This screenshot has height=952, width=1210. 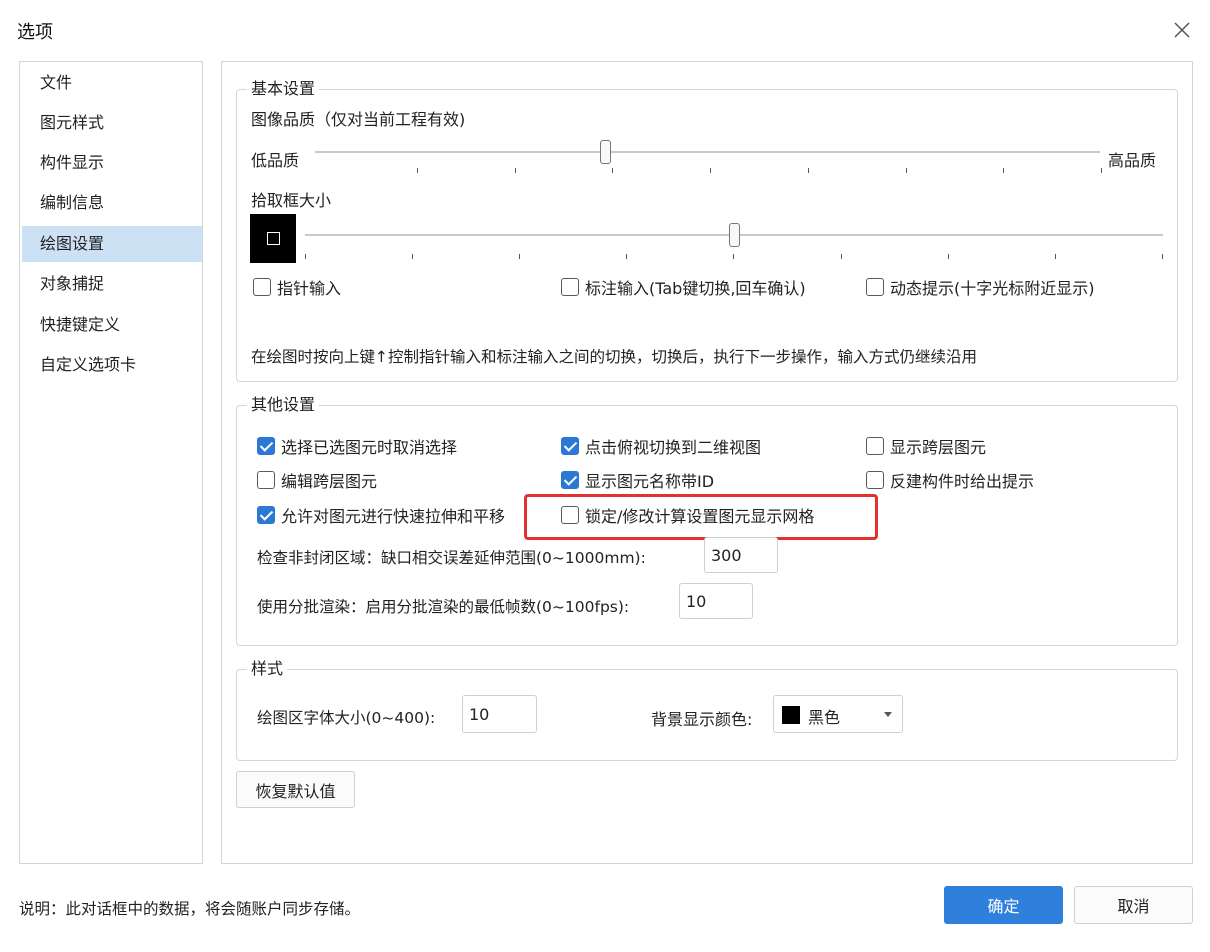 What do you see at coordinates (702, 719) in the screenshot?
I see `background-color-label: 背景显示颜色:` at bounding box center [702, 719].